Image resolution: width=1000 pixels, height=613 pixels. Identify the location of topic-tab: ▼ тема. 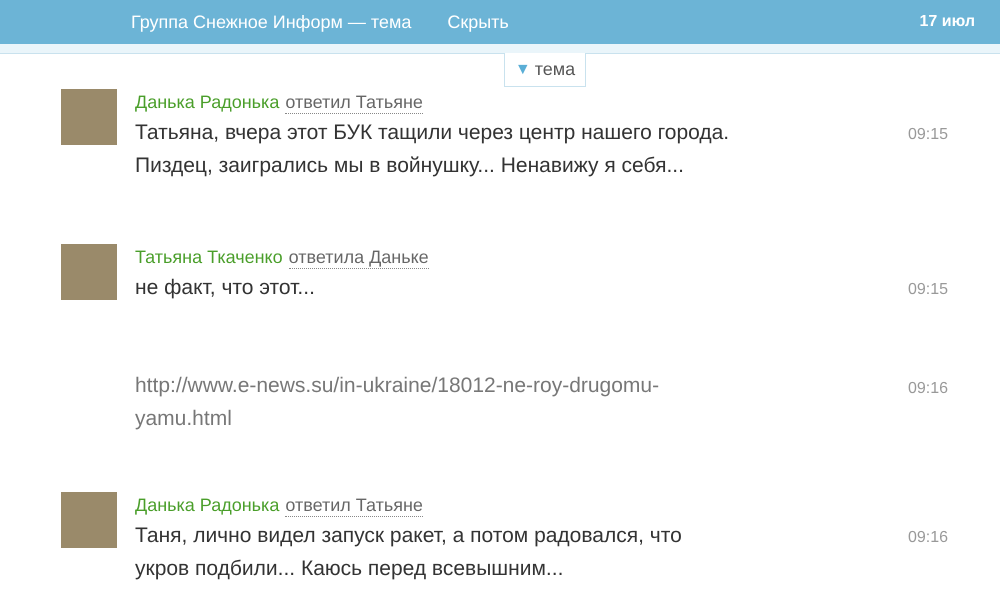
(545, 70).